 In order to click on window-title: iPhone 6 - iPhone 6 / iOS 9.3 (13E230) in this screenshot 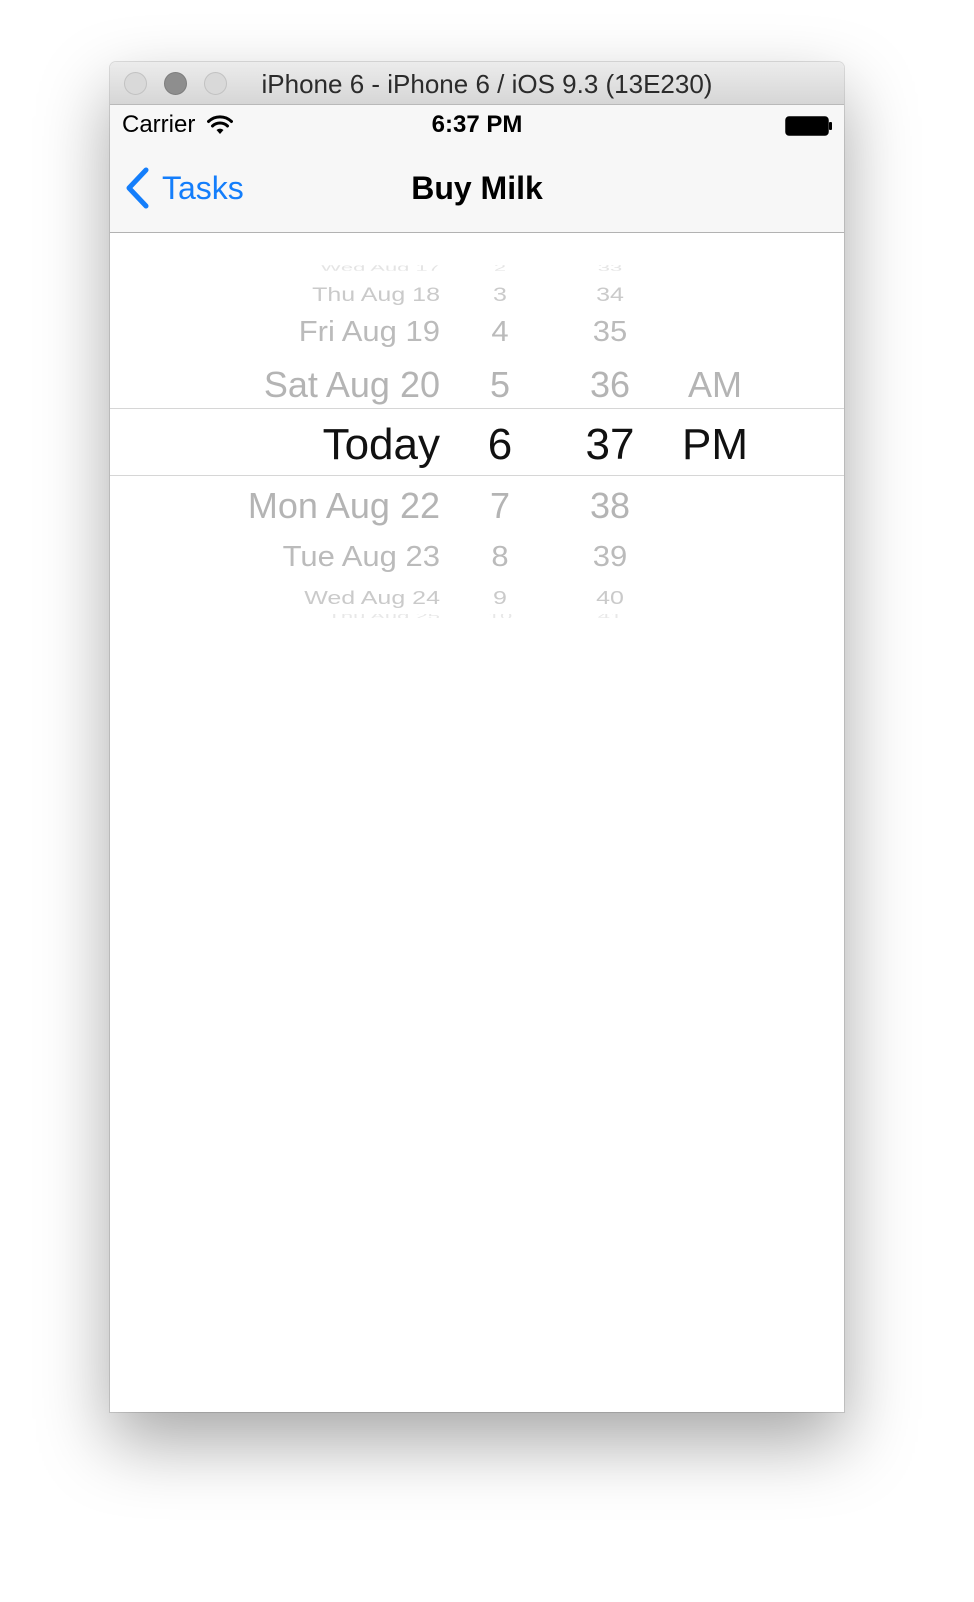, I will do `click(487, 84)`.